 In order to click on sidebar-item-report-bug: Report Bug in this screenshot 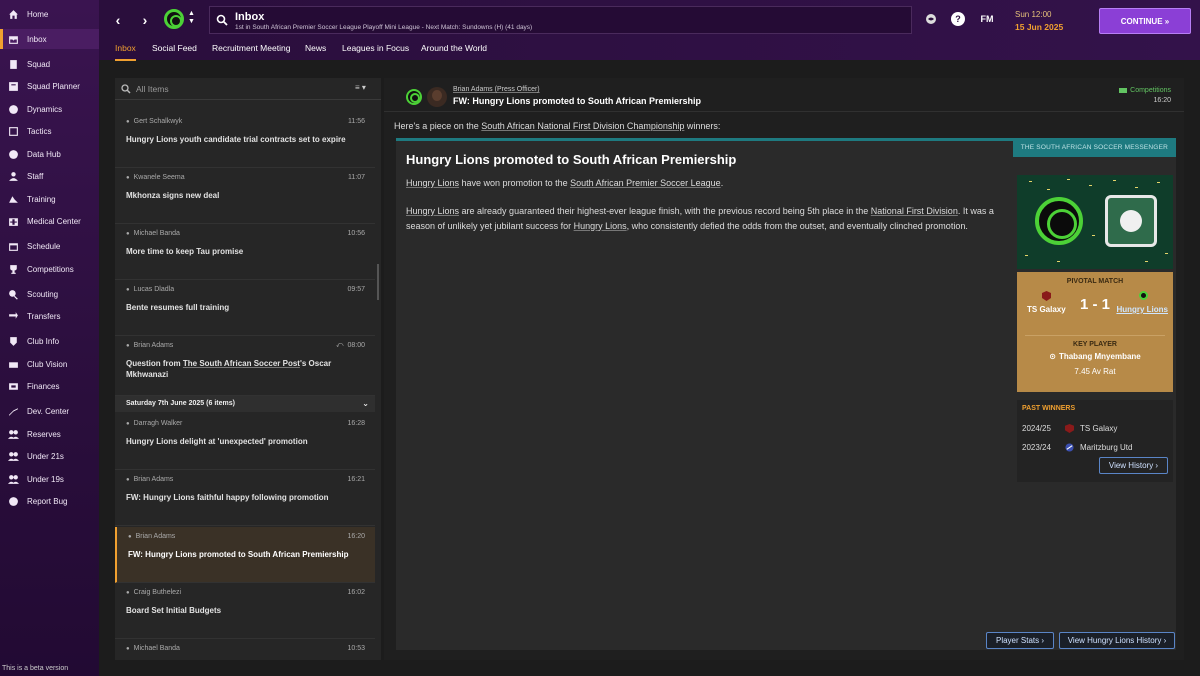, I will do `click(49, 501)`.